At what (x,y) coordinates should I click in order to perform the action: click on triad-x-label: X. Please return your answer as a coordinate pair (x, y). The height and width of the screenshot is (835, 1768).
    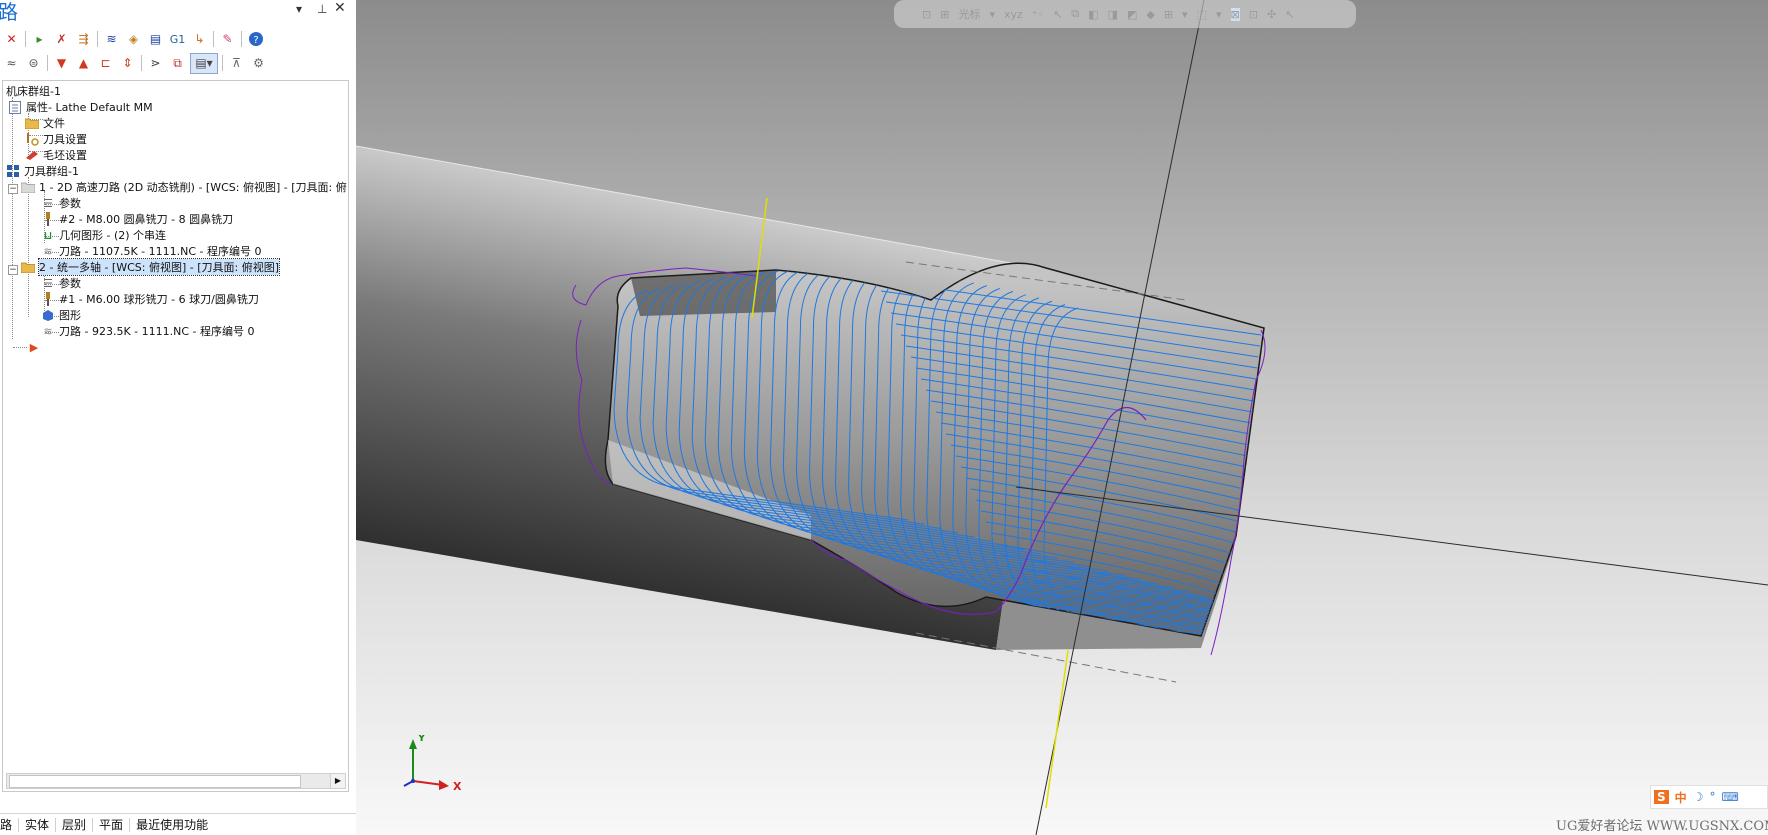
    Looking at the image, I should click on (457, 786).